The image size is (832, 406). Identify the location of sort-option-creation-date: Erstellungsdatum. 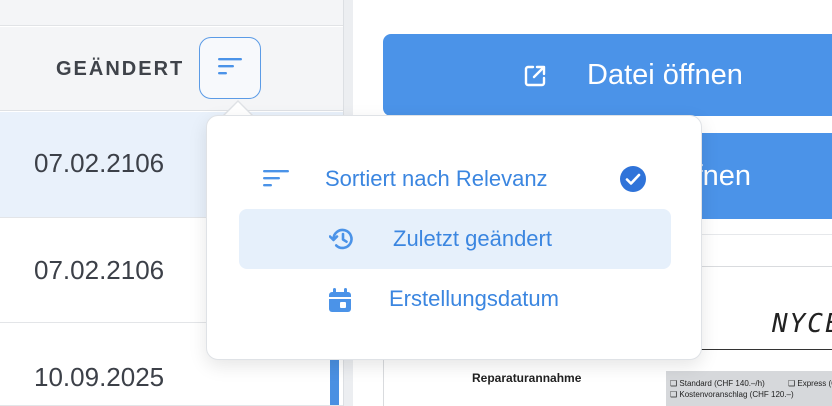
(455, 299).